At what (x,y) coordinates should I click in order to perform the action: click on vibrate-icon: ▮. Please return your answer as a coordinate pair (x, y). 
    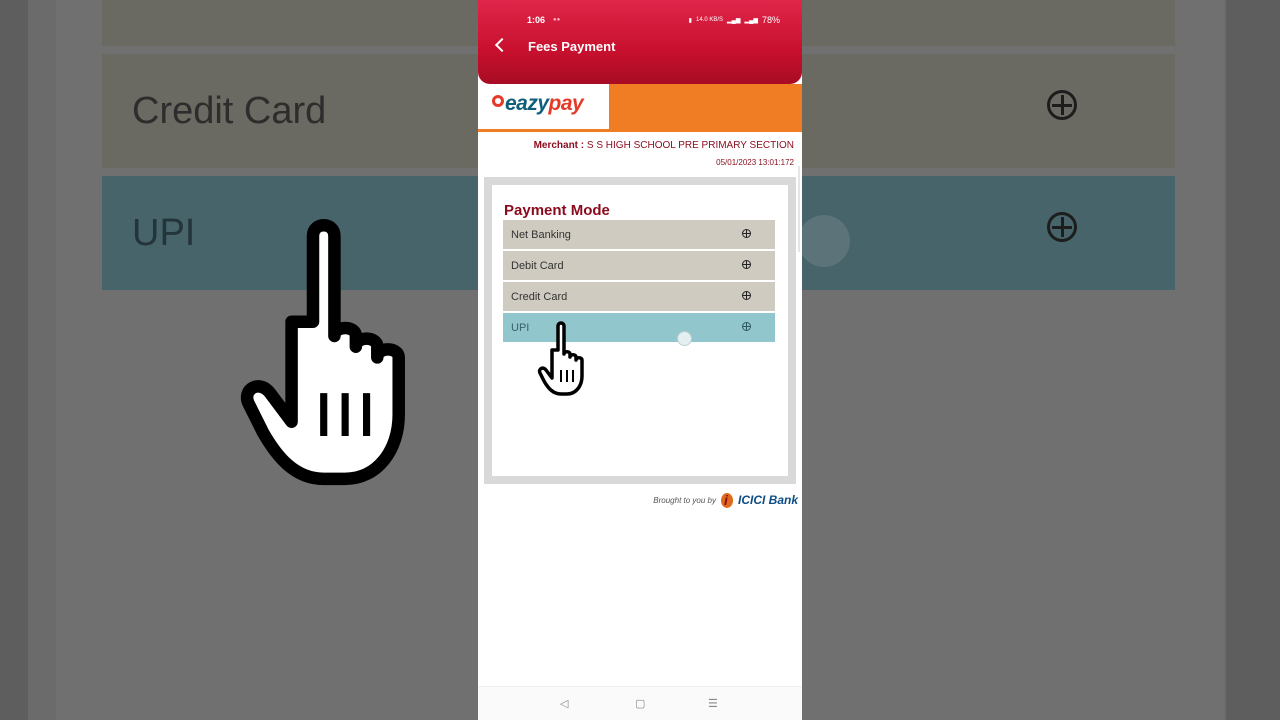
    Looking at the image, I should click on (690, 20).